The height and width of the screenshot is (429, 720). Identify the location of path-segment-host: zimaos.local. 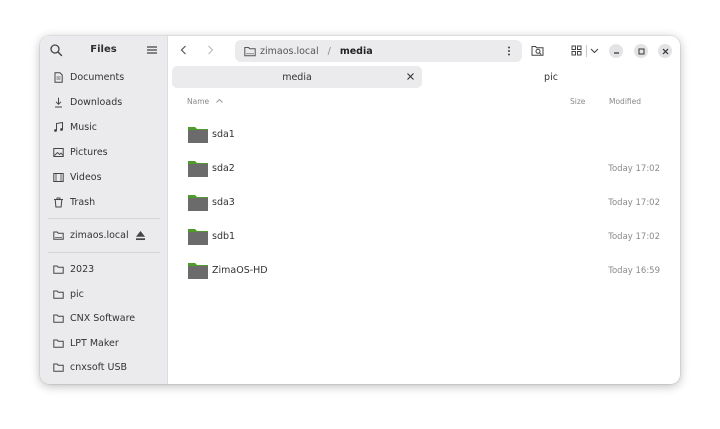
(289, 51).